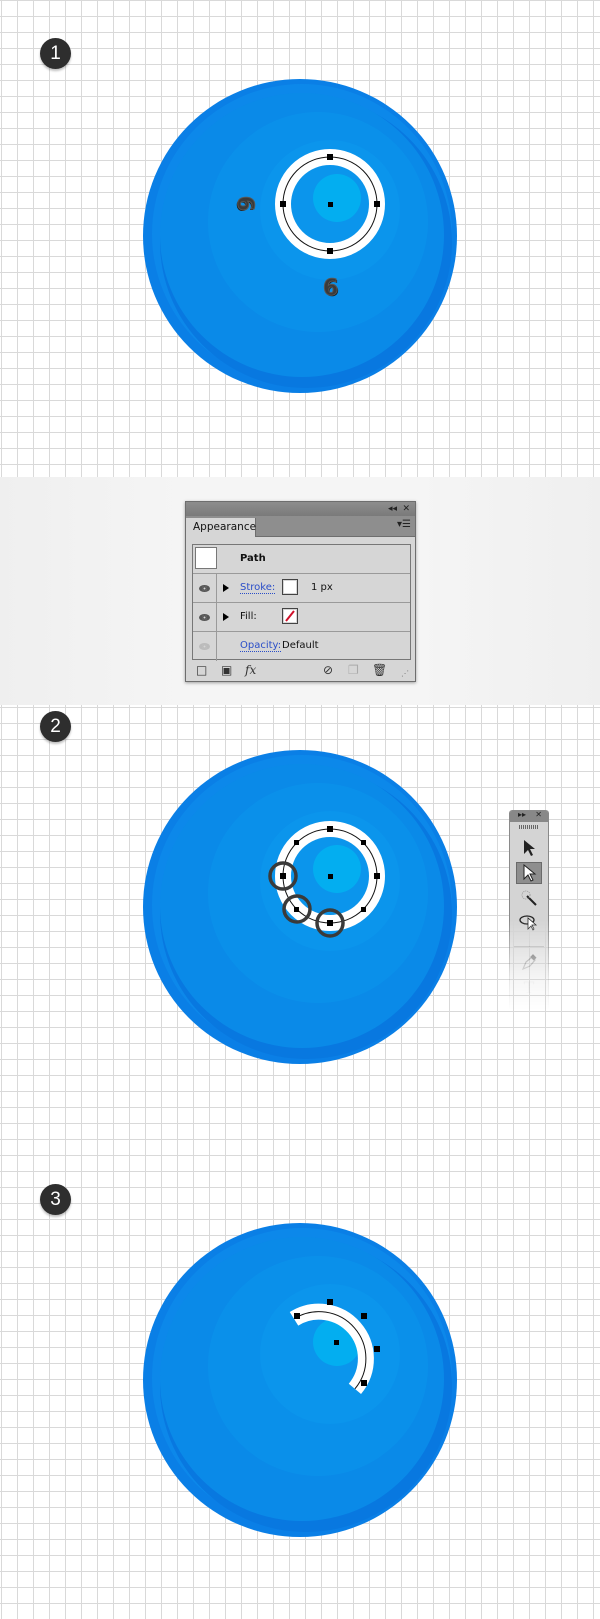  Describe the element at coordinates (330, 157) in the screenshot. I see `anchor-point-top` at that location.